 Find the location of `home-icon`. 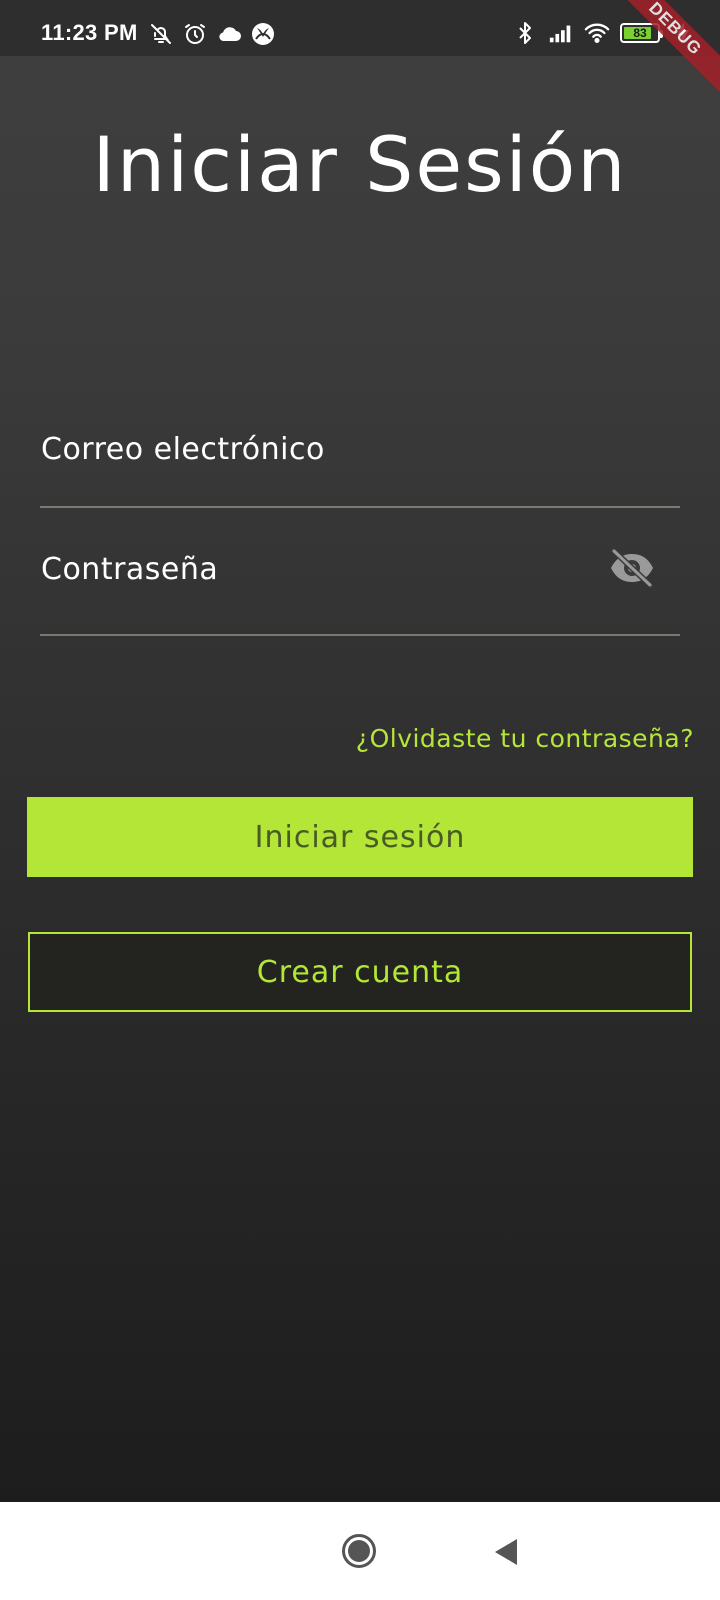

home-icon is located at coordinates (359, 1551).